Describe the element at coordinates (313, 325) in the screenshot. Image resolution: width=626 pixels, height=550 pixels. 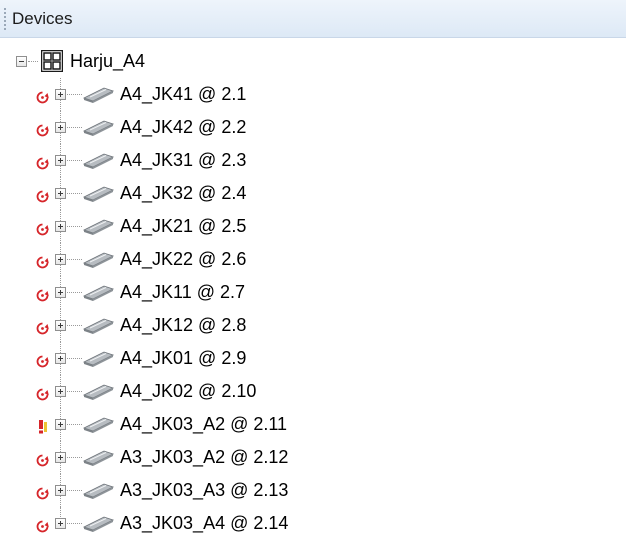
I see `device-row: A4_JK12 @ 2.8` at that location.